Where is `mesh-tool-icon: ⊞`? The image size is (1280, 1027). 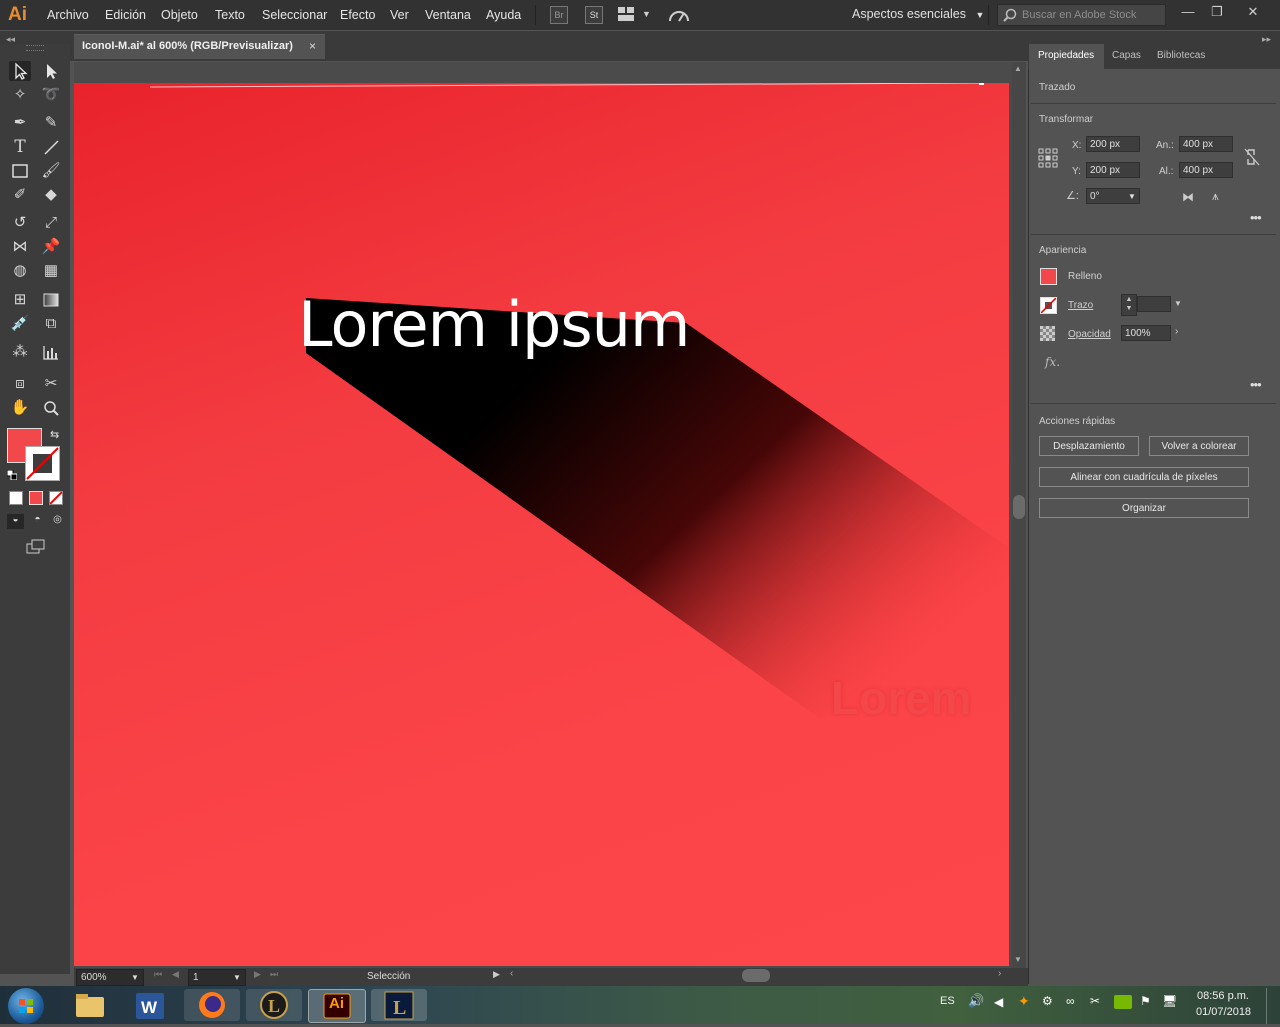
mesh-tool-icon: ⊞ is located at coordinates (20, 300).